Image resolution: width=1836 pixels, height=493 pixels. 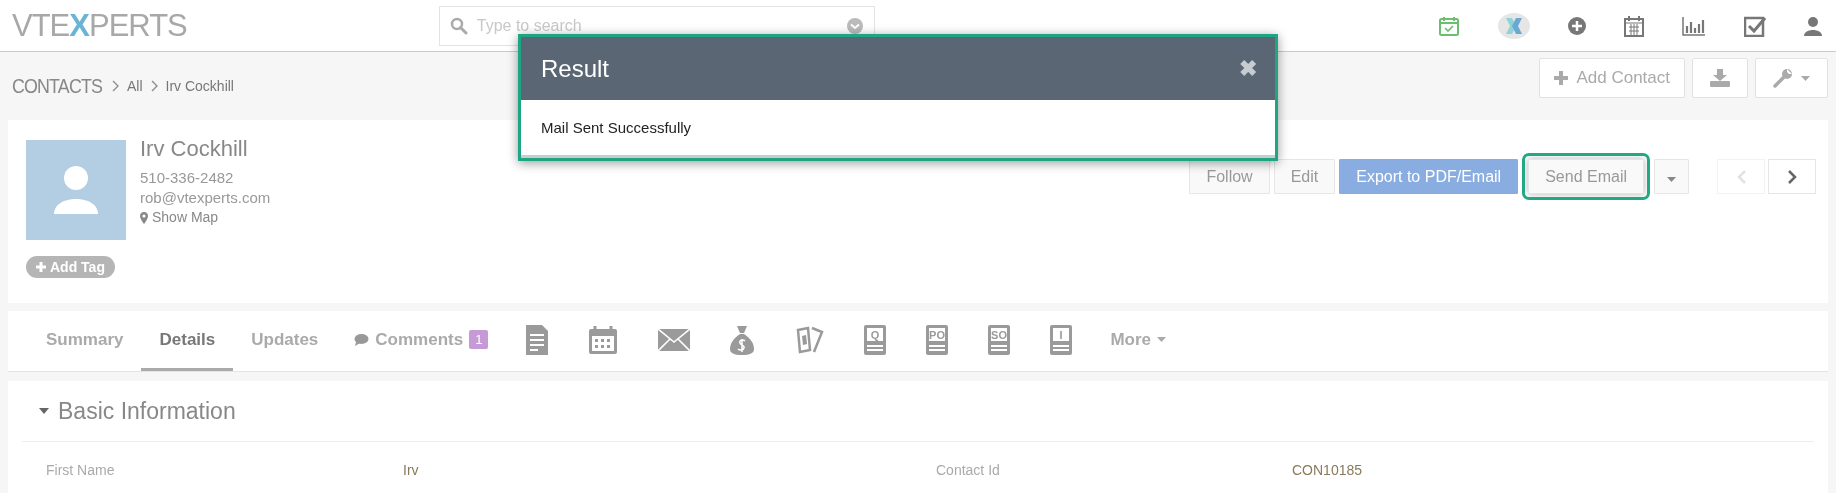 I want to click on add-tag-button: Add Tag, so click(x=70, y=267).